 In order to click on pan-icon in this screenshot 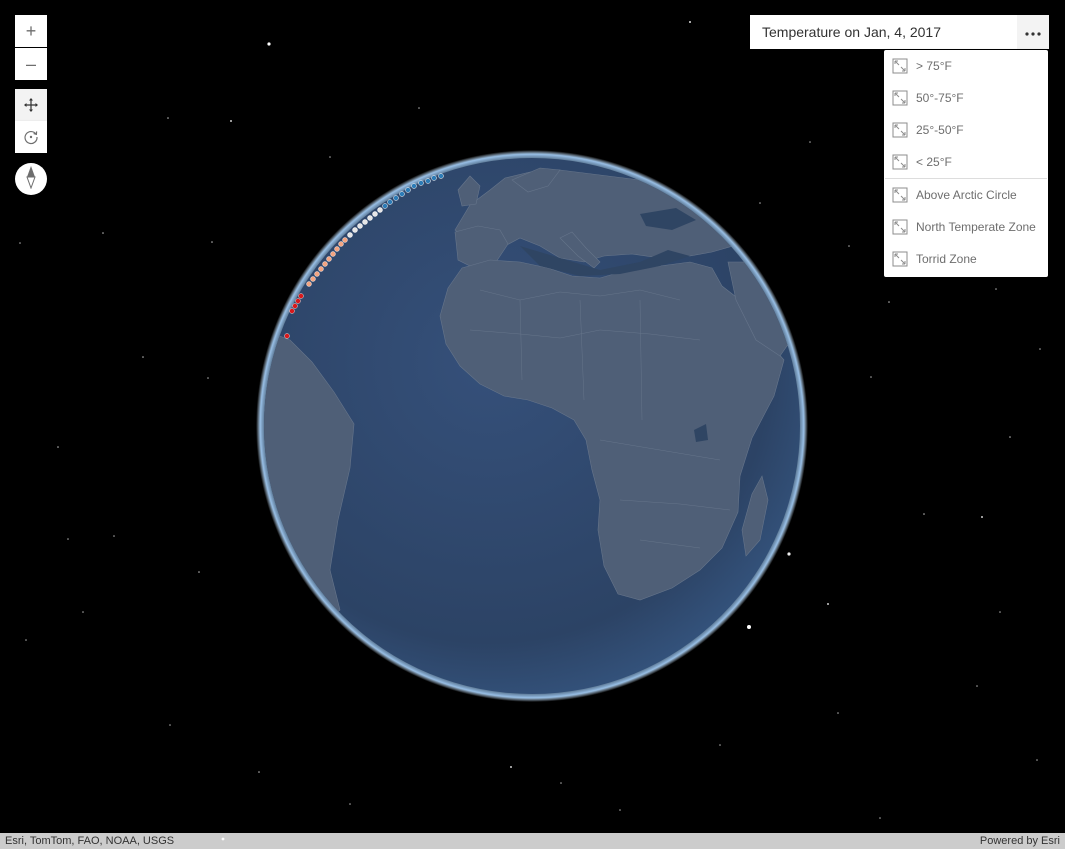, I will do `click(31, 105)`.